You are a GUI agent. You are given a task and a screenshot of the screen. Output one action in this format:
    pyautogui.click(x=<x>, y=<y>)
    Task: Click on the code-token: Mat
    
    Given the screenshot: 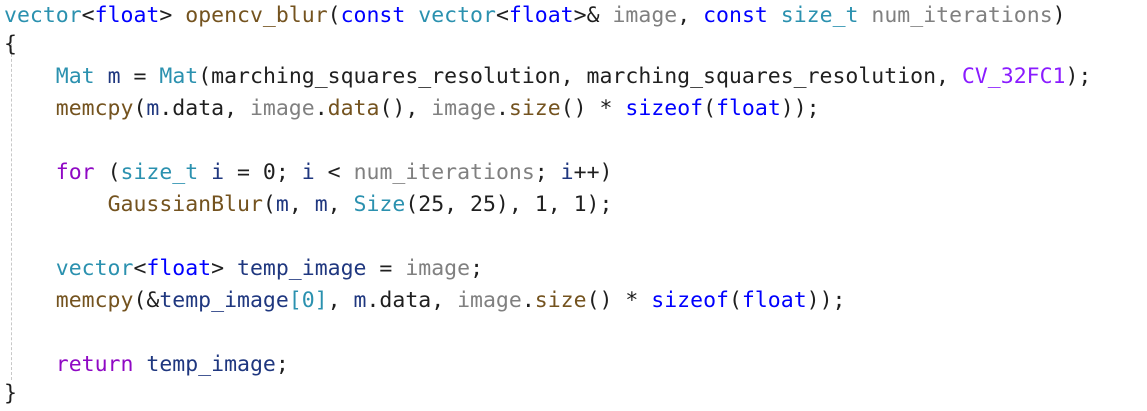 What is the action you would take?
    pyautogui.click(x=179, y=76)
    